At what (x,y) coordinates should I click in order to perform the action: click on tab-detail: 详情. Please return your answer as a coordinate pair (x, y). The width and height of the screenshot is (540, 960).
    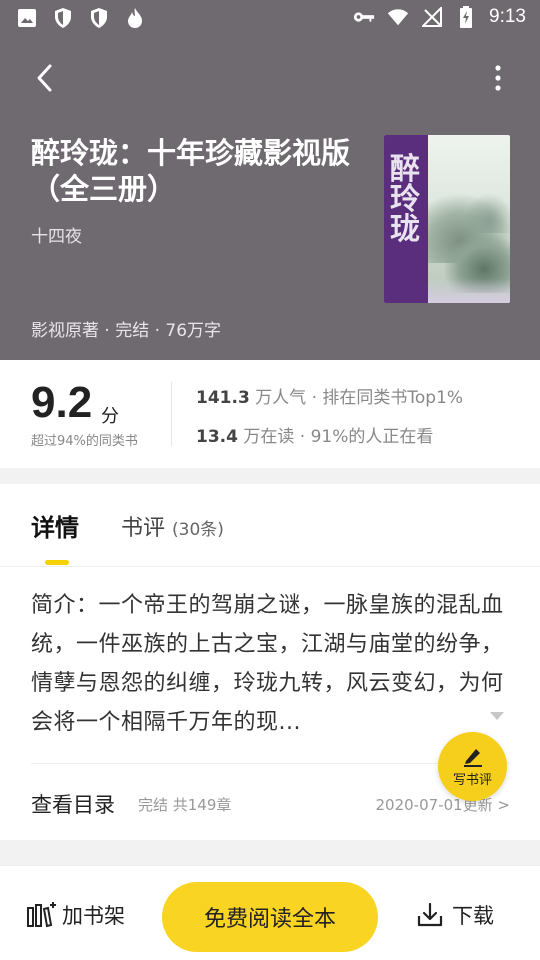
    Looking at the image, I should click on (55, 525).